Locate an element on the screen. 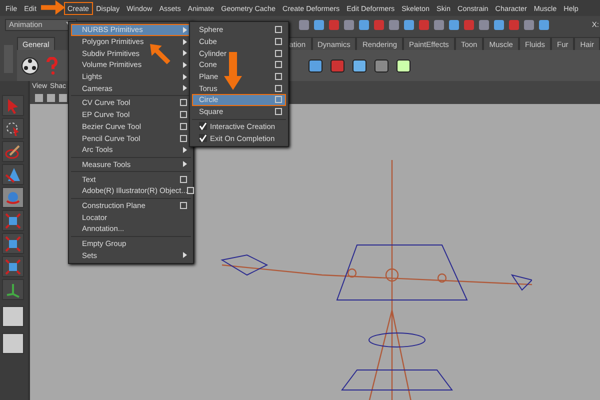  axis-icon is located at coordinates (13, 290).